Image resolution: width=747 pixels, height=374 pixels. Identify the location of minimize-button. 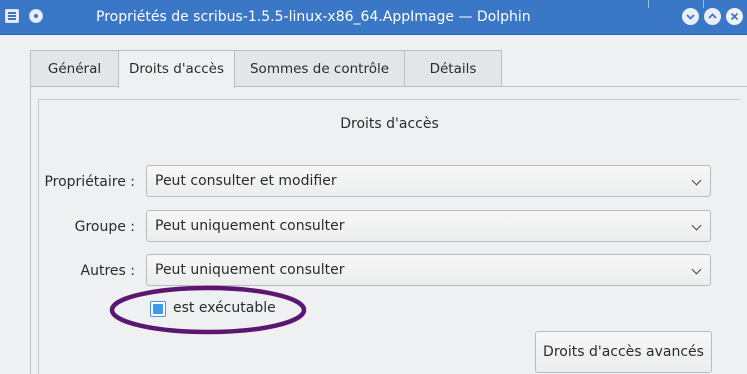
(690, 16).